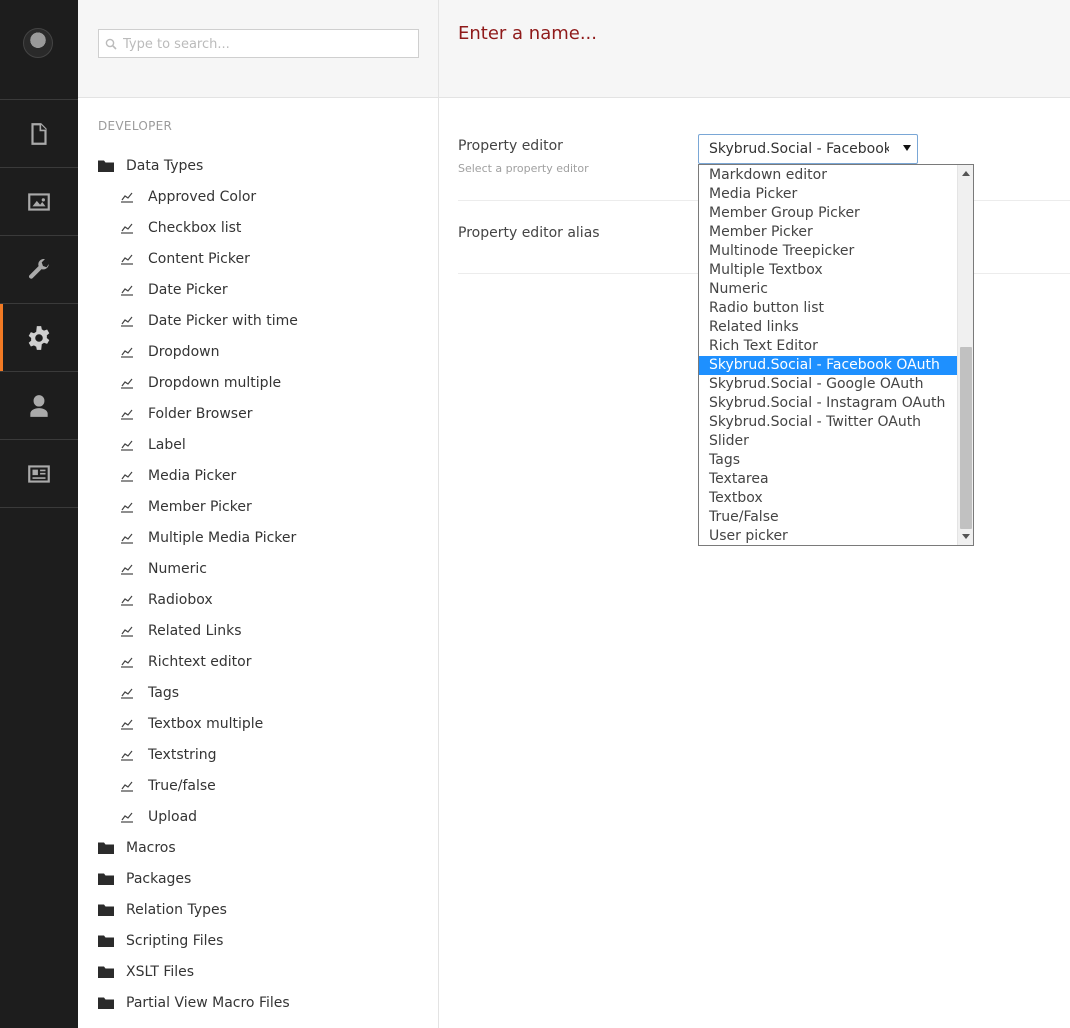  Describe the element at coordinates (258, 382) in the screenshot. I see `tree-item: Dropdown multiple` at that location.